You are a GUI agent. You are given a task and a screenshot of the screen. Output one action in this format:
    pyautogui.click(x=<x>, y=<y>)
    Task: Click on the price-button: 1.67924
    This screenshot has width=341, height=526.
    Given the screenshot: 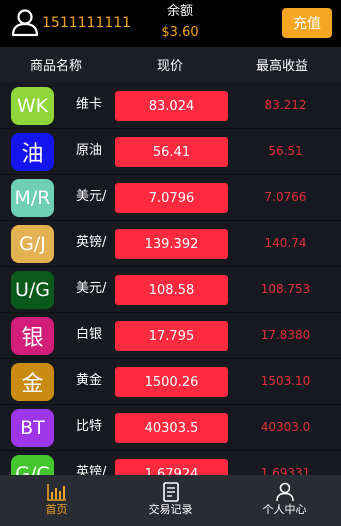 What is the action you would take?
    pyautogui.click(x=171, y=467)
    